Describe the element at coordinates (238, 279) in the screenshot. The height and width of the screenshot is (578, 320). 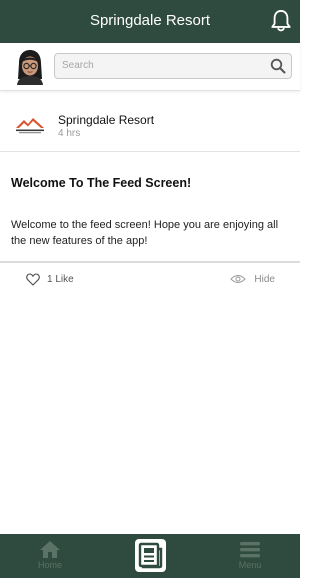
I see `eye-icon` at that location.